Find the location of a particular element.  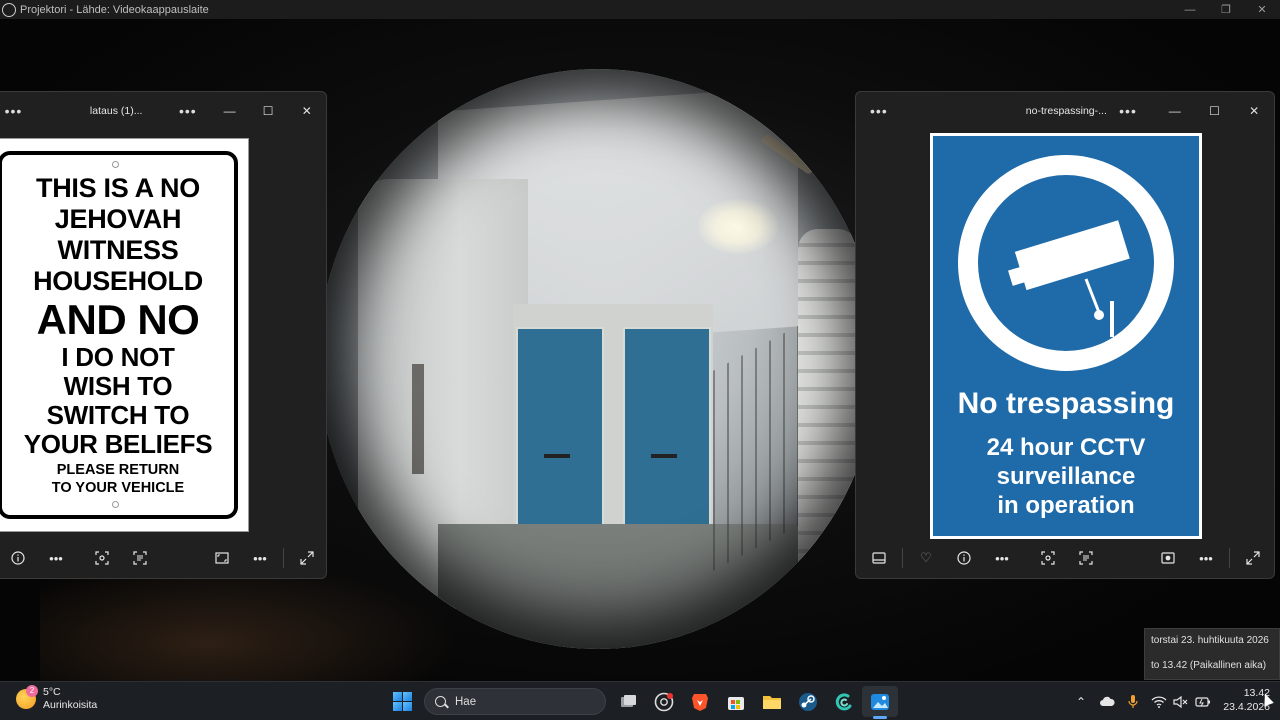

cctv-camera-icon is located at coordinates (1069, 278).